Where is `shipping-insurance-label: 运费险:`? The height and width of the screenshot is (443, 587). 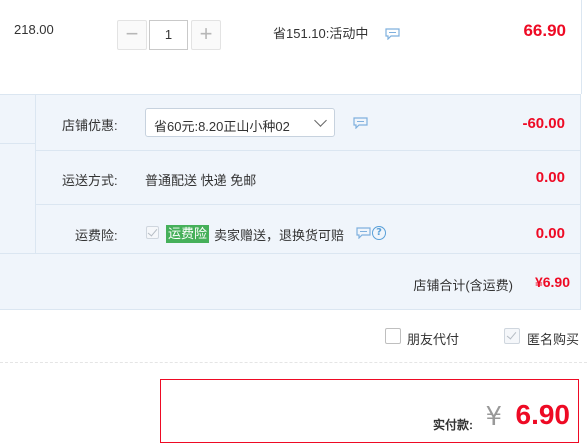
shipping-insurance-label: 运费险: is located at coordinates (96, 235).